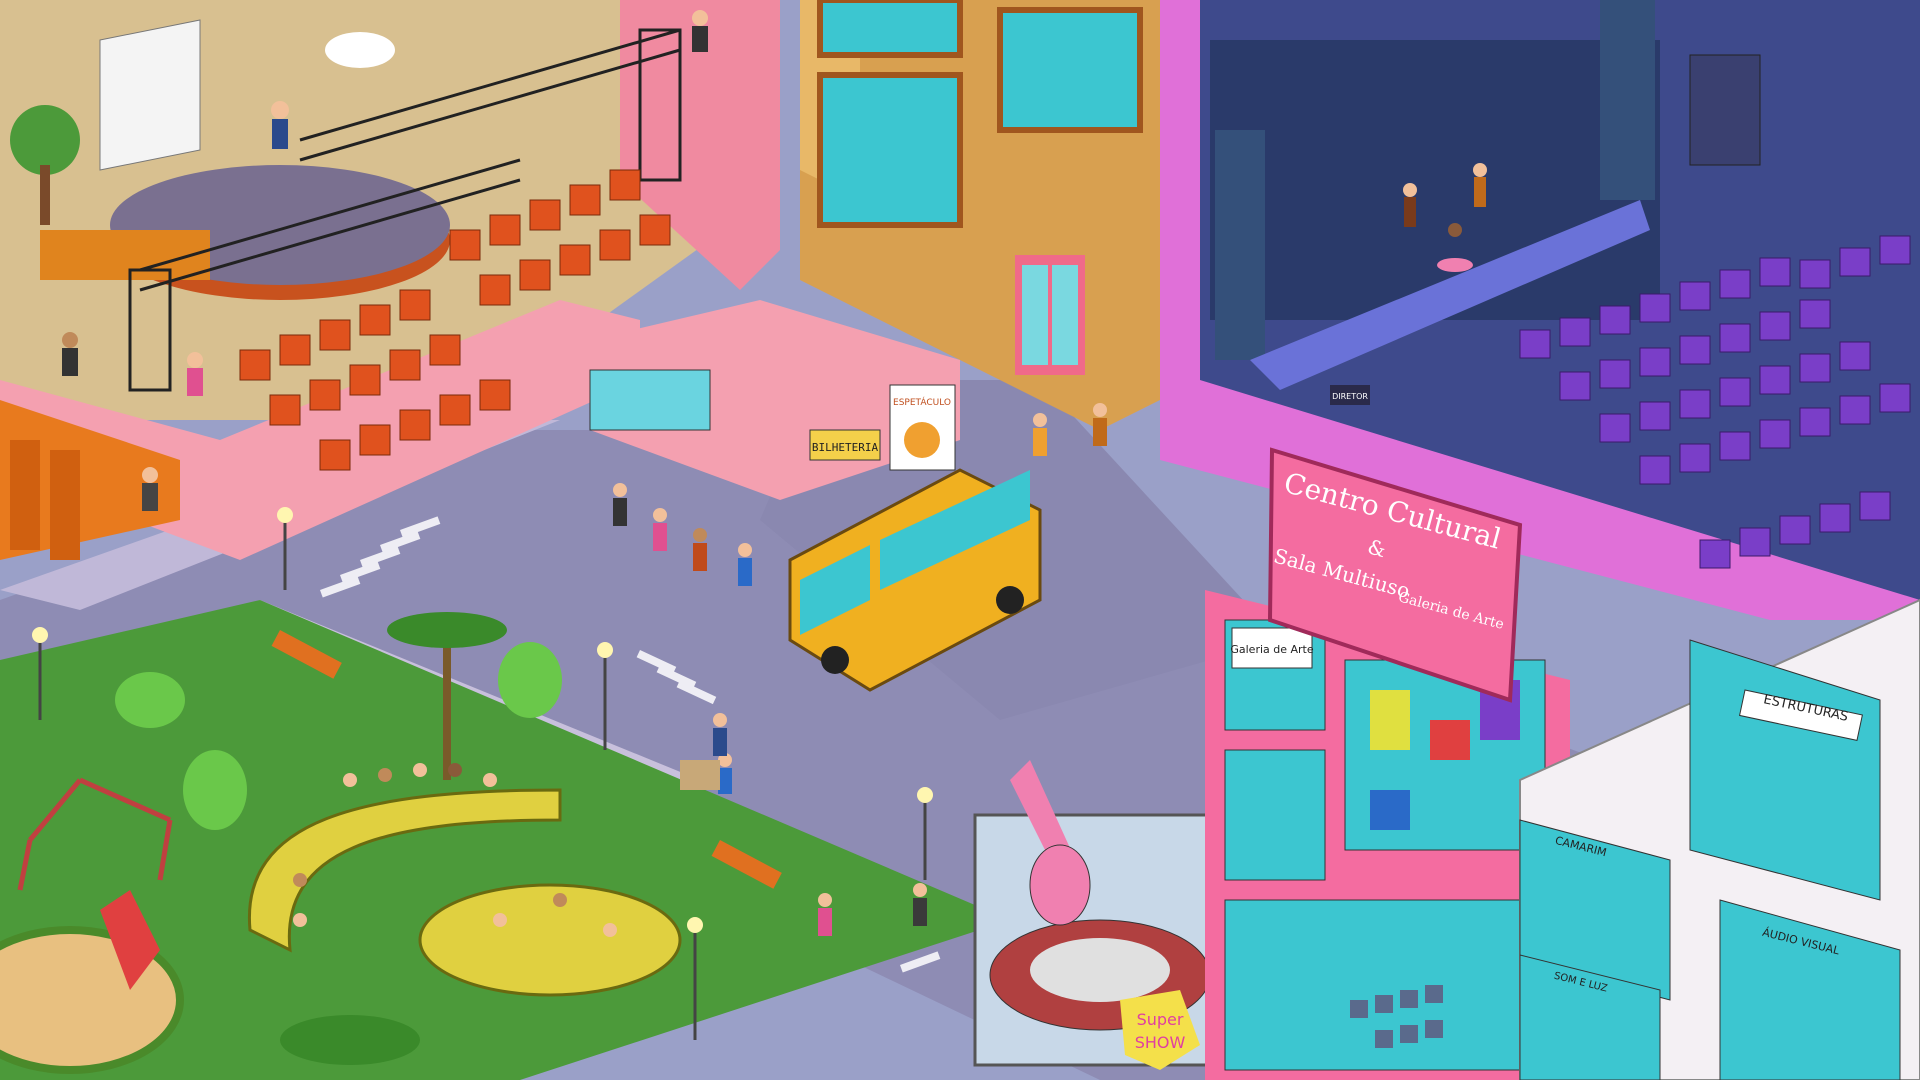 Image resolution: width=1920 pixels, height=1080 pixels. I want to click on tree, so click(45, 140).